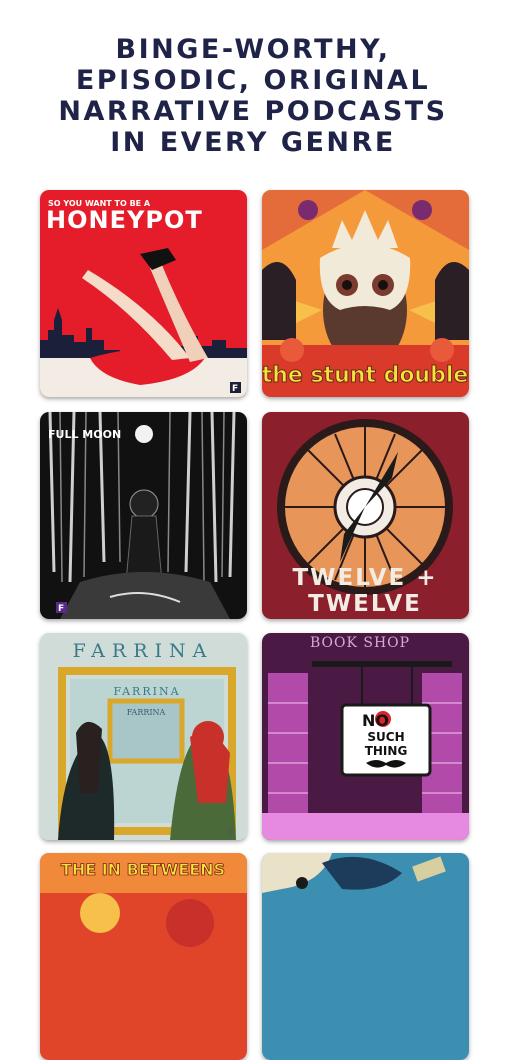  Describe the element at coordinates (253, 142) in the screenshot. I see `headline-line-4: IN EVERY GENRE` at that location.